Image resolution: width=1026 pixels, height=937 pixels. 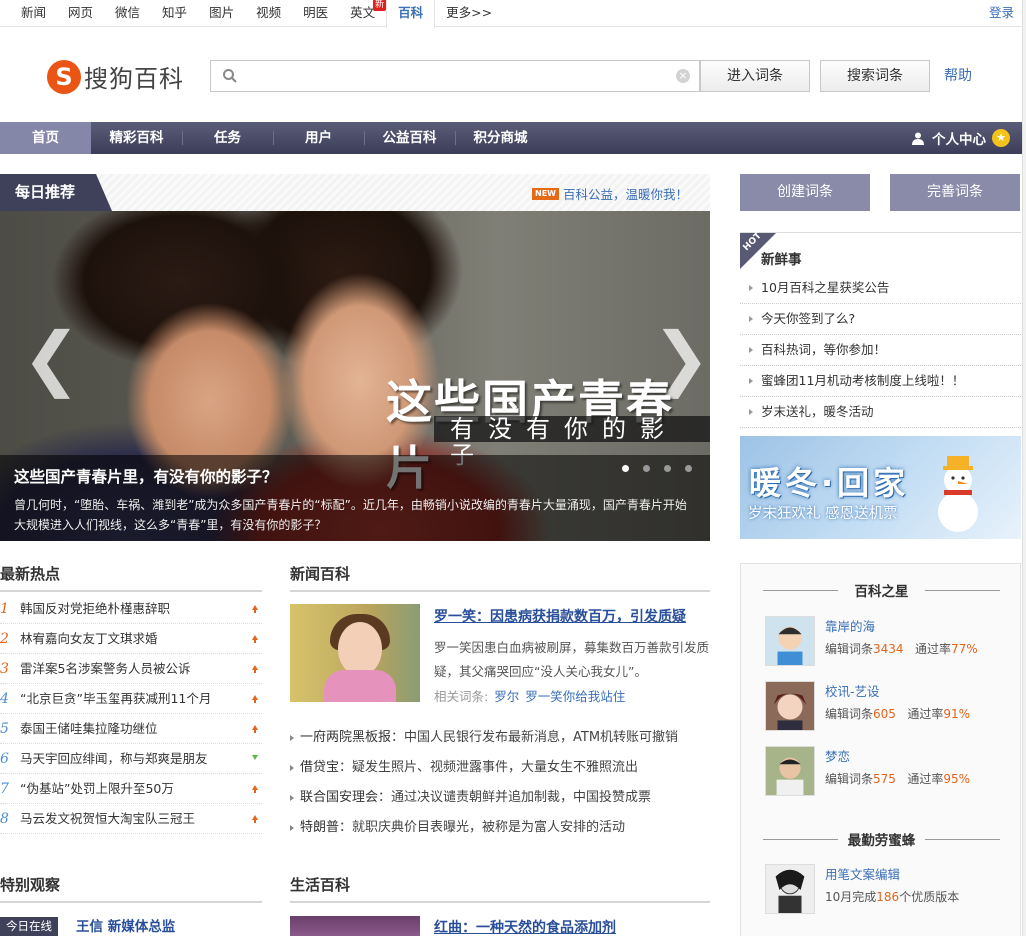 What do you see at coordinates (880, 412) in the screenshot?
I see `fresh-item: 岁末送礼，暖冬活动` at bounding box center [880, 412].